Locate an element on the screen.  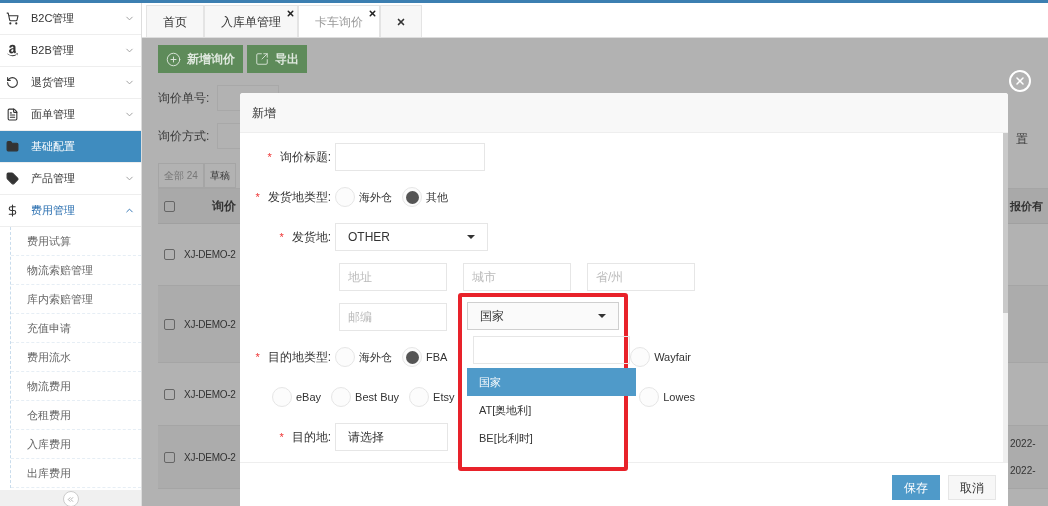
filter-label: 询价方式: is located at coordinates (184, 136).